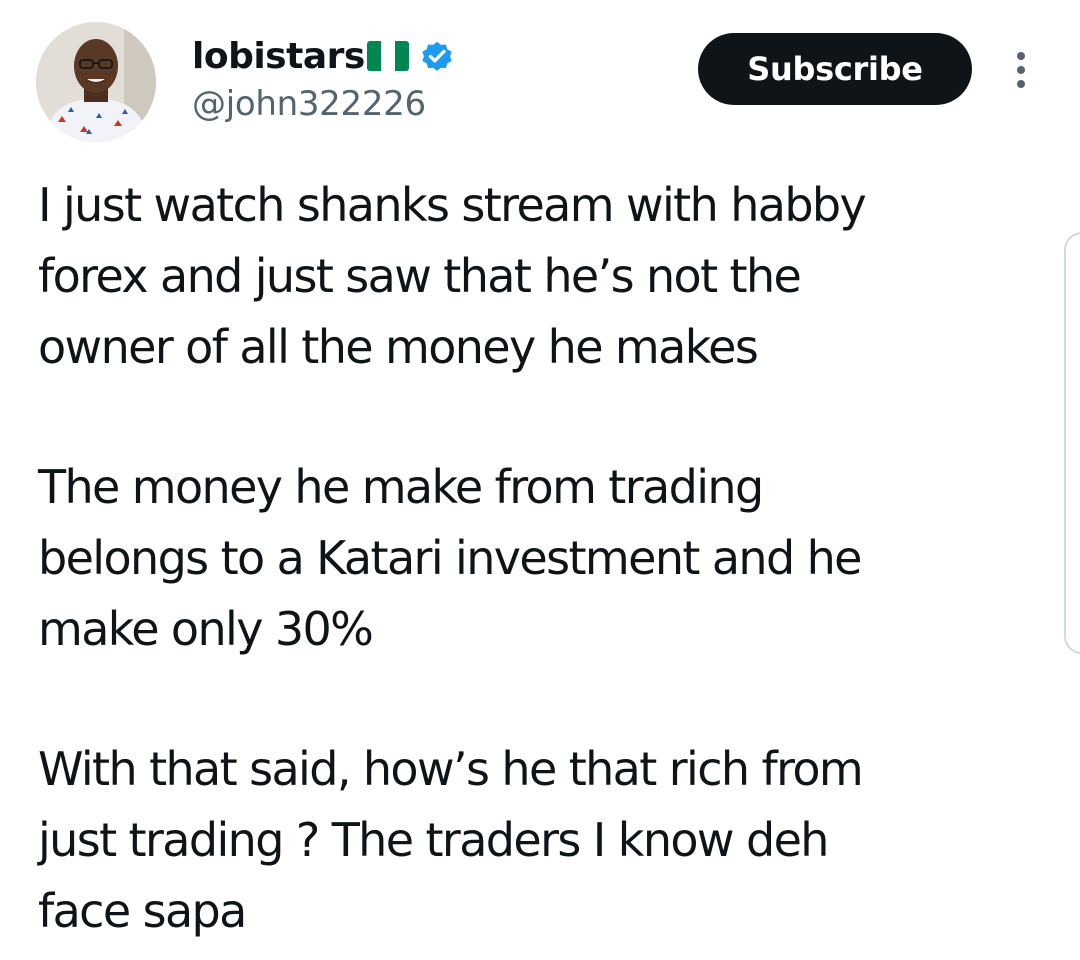 The height and width of the screenshot is (960, 1080). I want to click on author-handle: @john322226, so click(309, 104).